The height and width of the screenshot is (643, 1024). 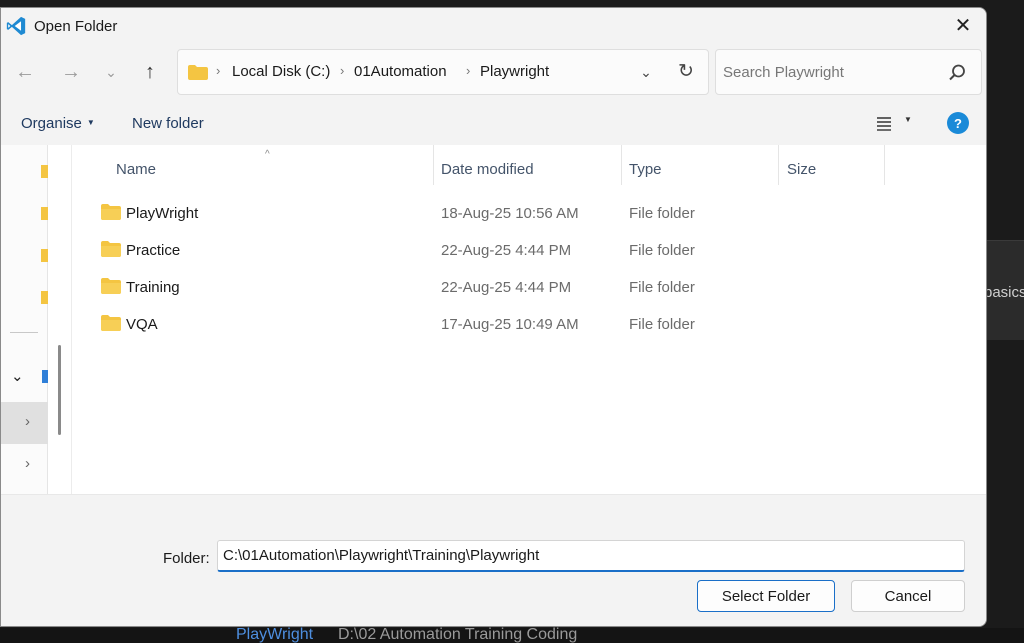 What do you see at coordinates (59, 390) in the screenshot?
I see `scrollbar-thumb` at bounding box center [59, 390].